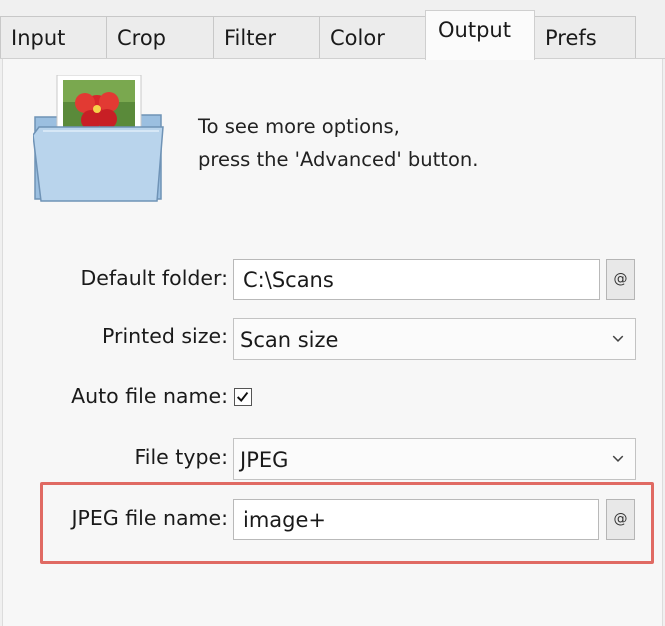 The image size is (665, 626). I want to click on file-type-label: File type:, so click(181, 457).